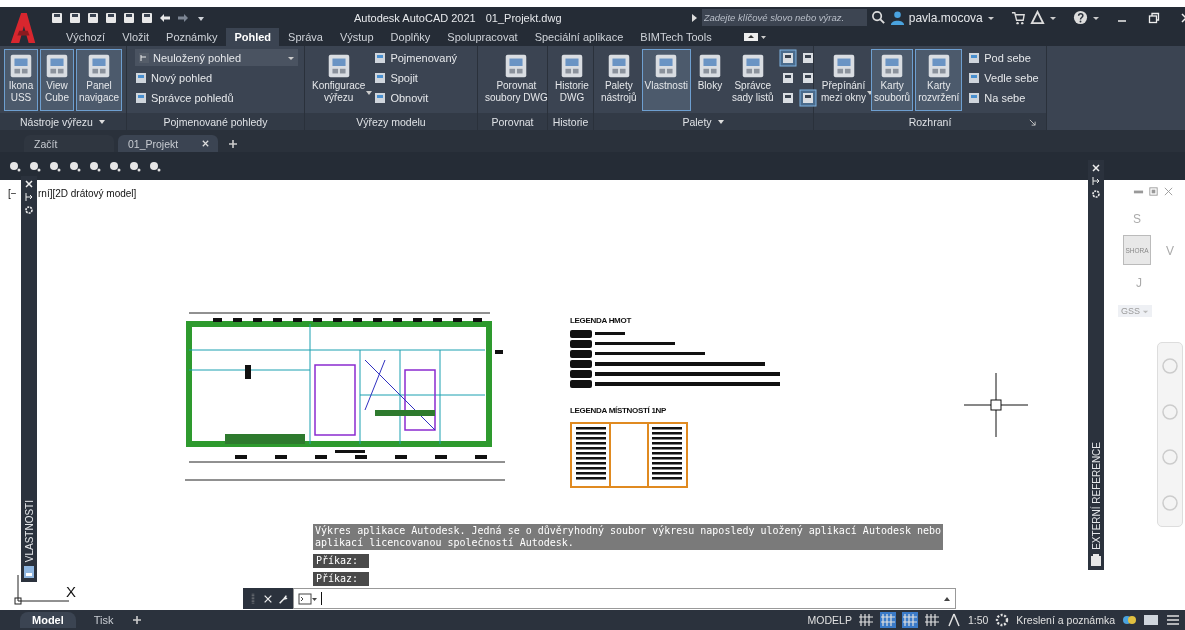  I want to click on properties-icon, so click(29, 572).